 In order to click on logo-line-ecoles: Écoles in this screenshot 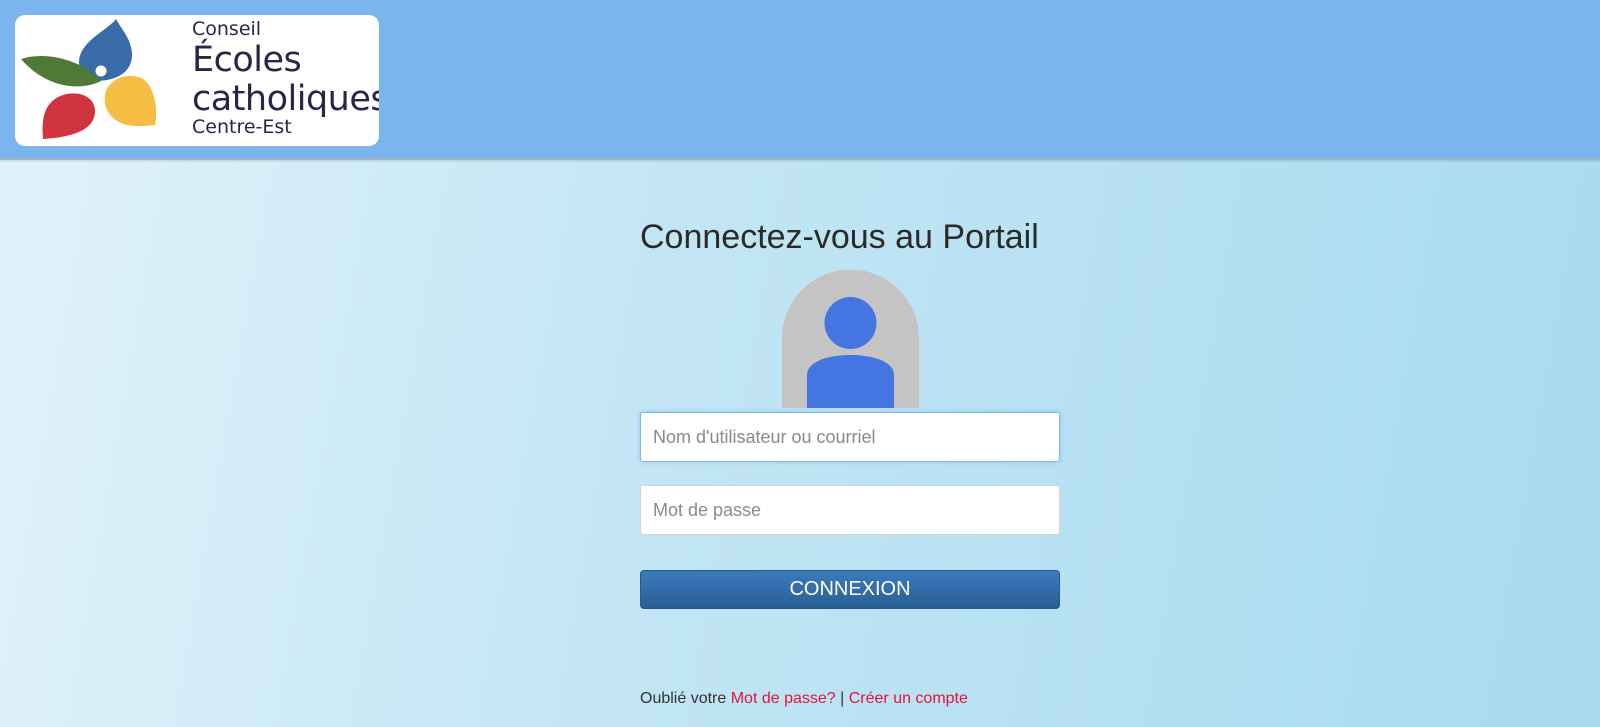, I will do `click(247, 60)`.